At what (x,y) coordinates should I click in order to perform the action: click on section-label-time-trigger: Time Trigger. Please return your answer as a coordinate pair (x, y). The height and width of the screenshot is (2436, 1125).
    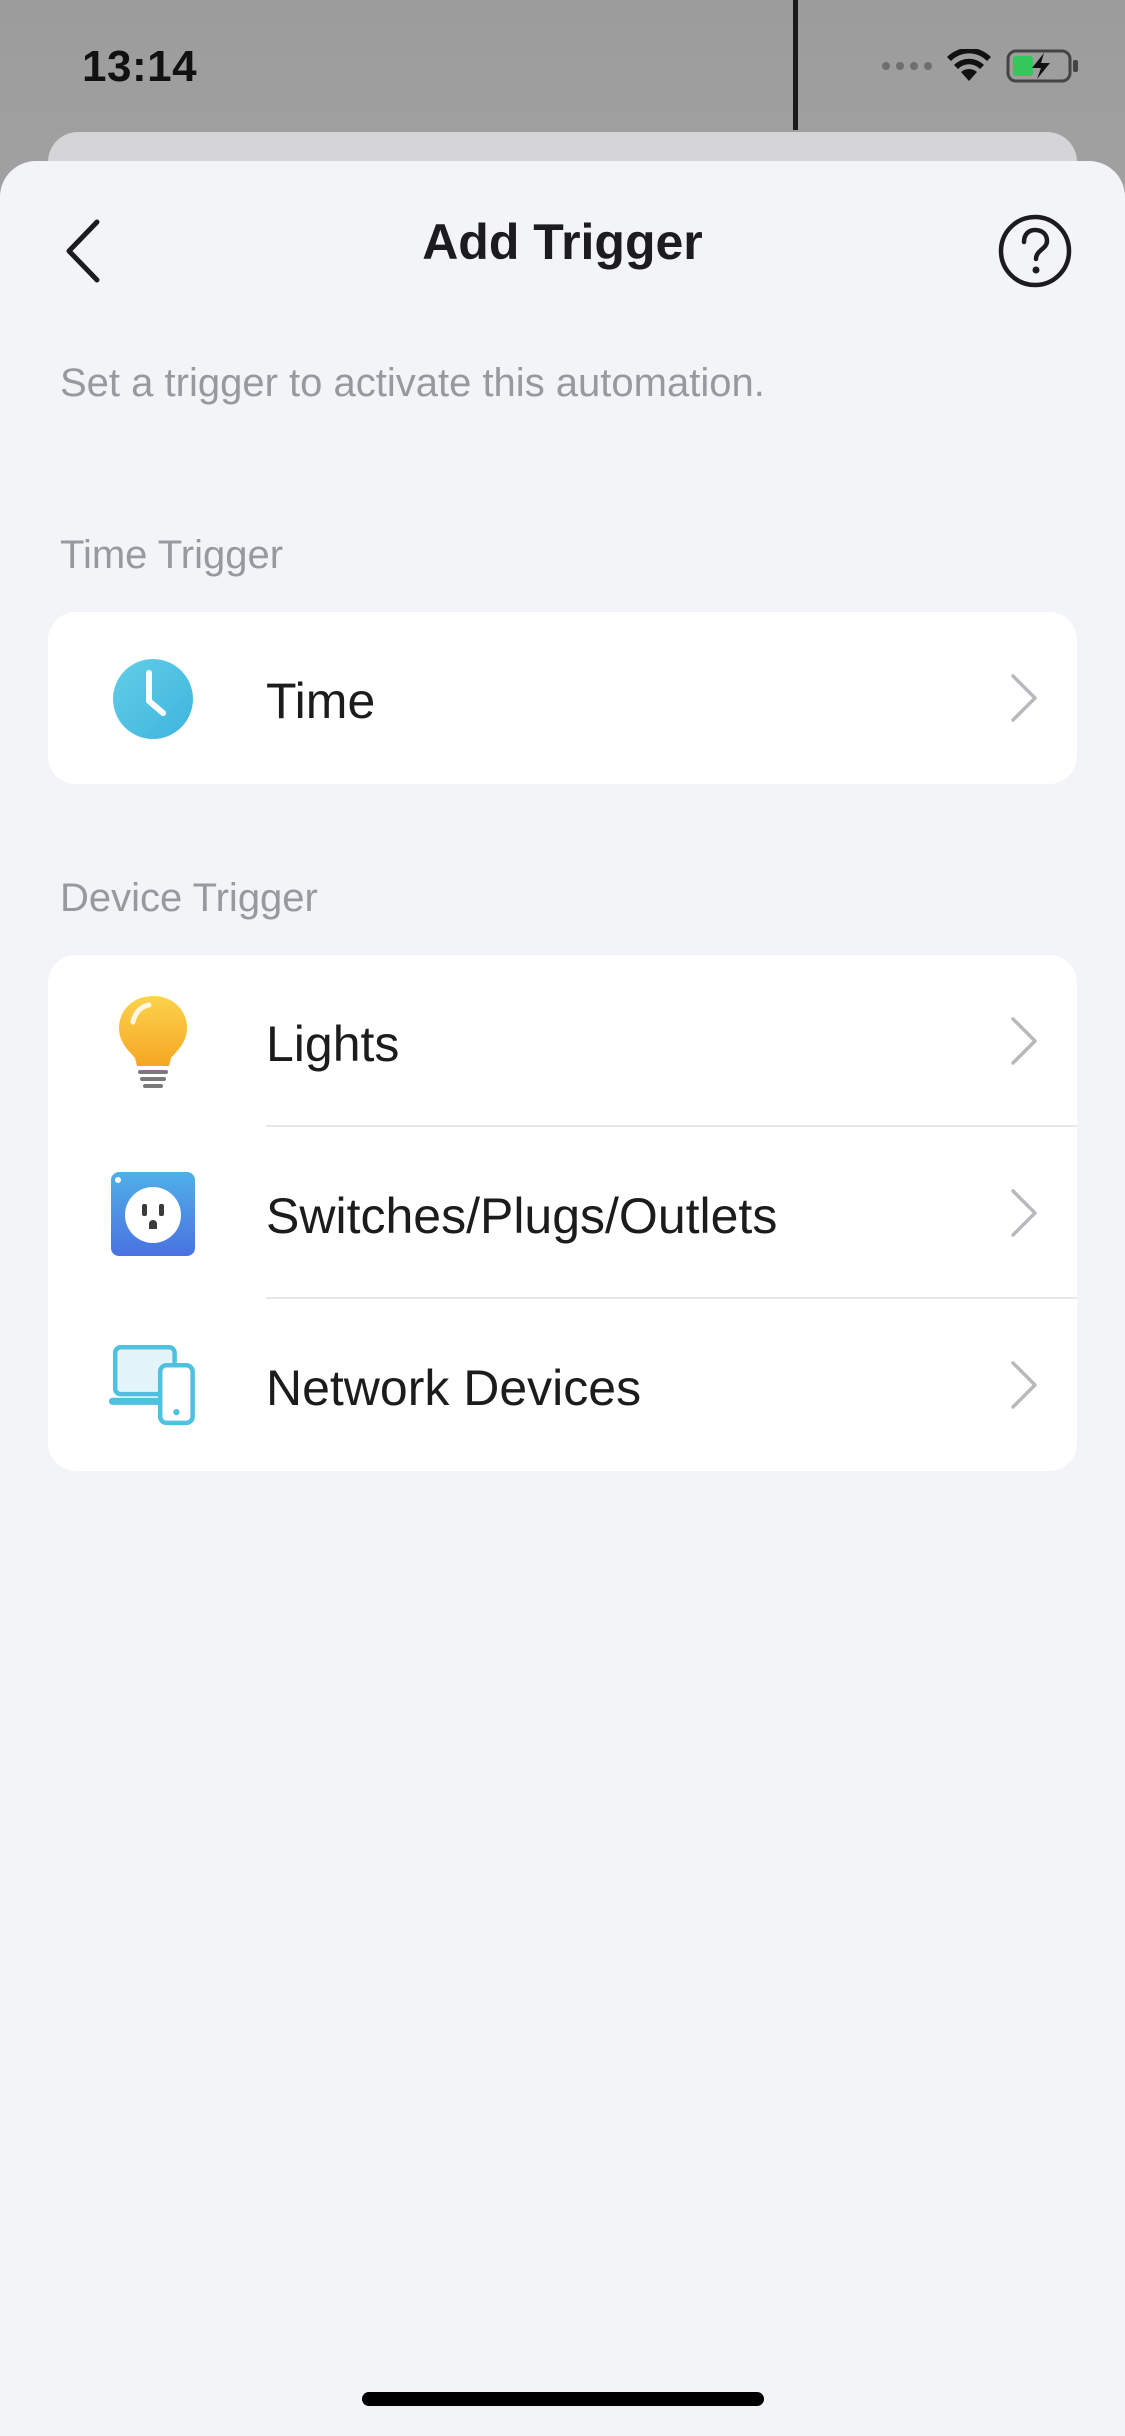
    Looking at the image, I should click on (172, 555).